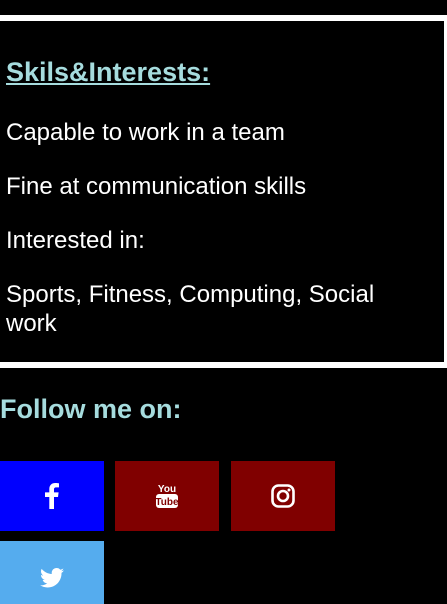 This screenshot has width=447, height=604. I want to click on skills-heading: Skils&Interests:, so click(108, 72).